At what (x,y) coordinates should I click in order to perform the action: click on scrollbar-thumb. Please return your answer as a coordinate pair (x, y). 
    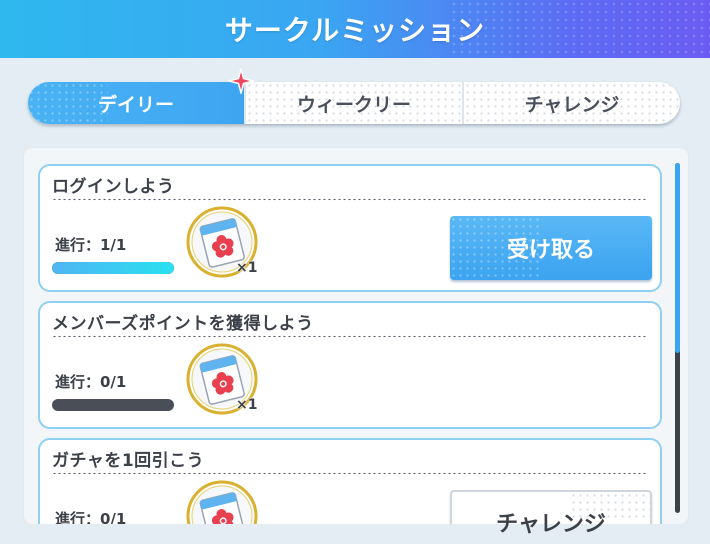
    Looking at the image, I should click on (677, 258).